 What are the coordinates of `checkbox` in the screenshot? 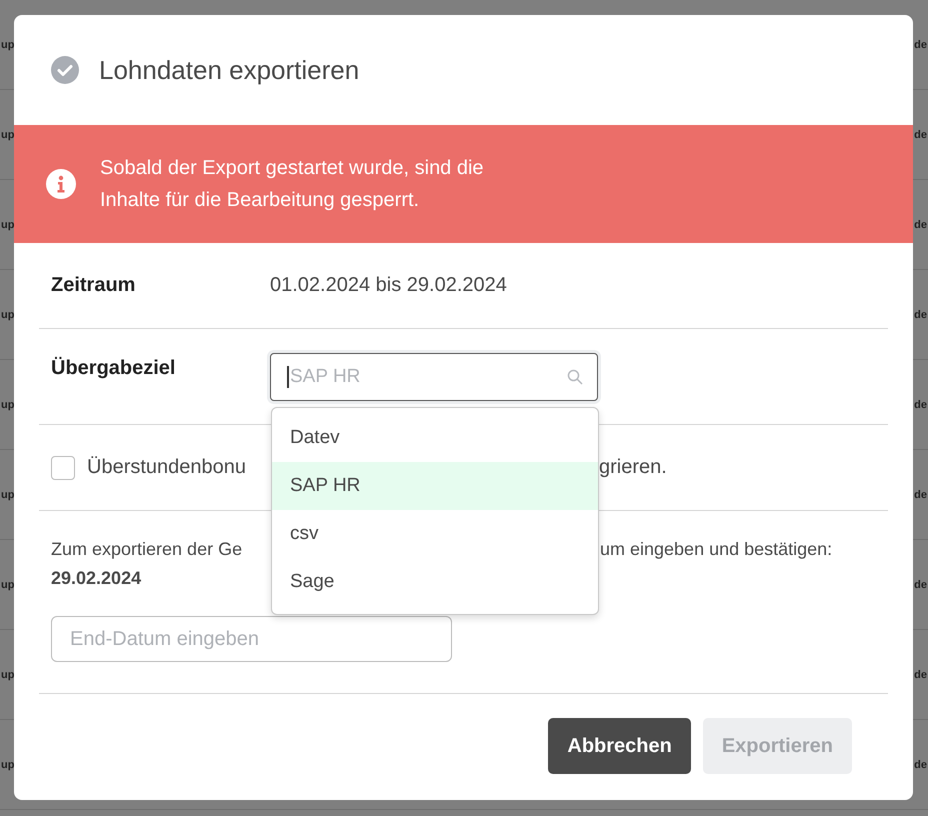 It's located at (63, 468).